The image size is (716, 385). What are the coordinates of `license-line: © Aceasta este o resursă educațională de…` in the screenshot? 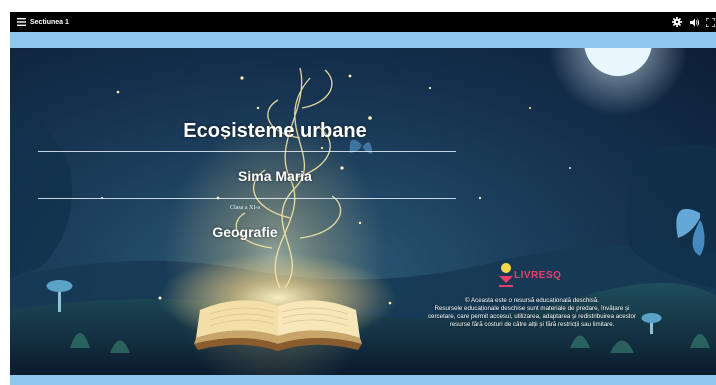 It's located at (532, 300).